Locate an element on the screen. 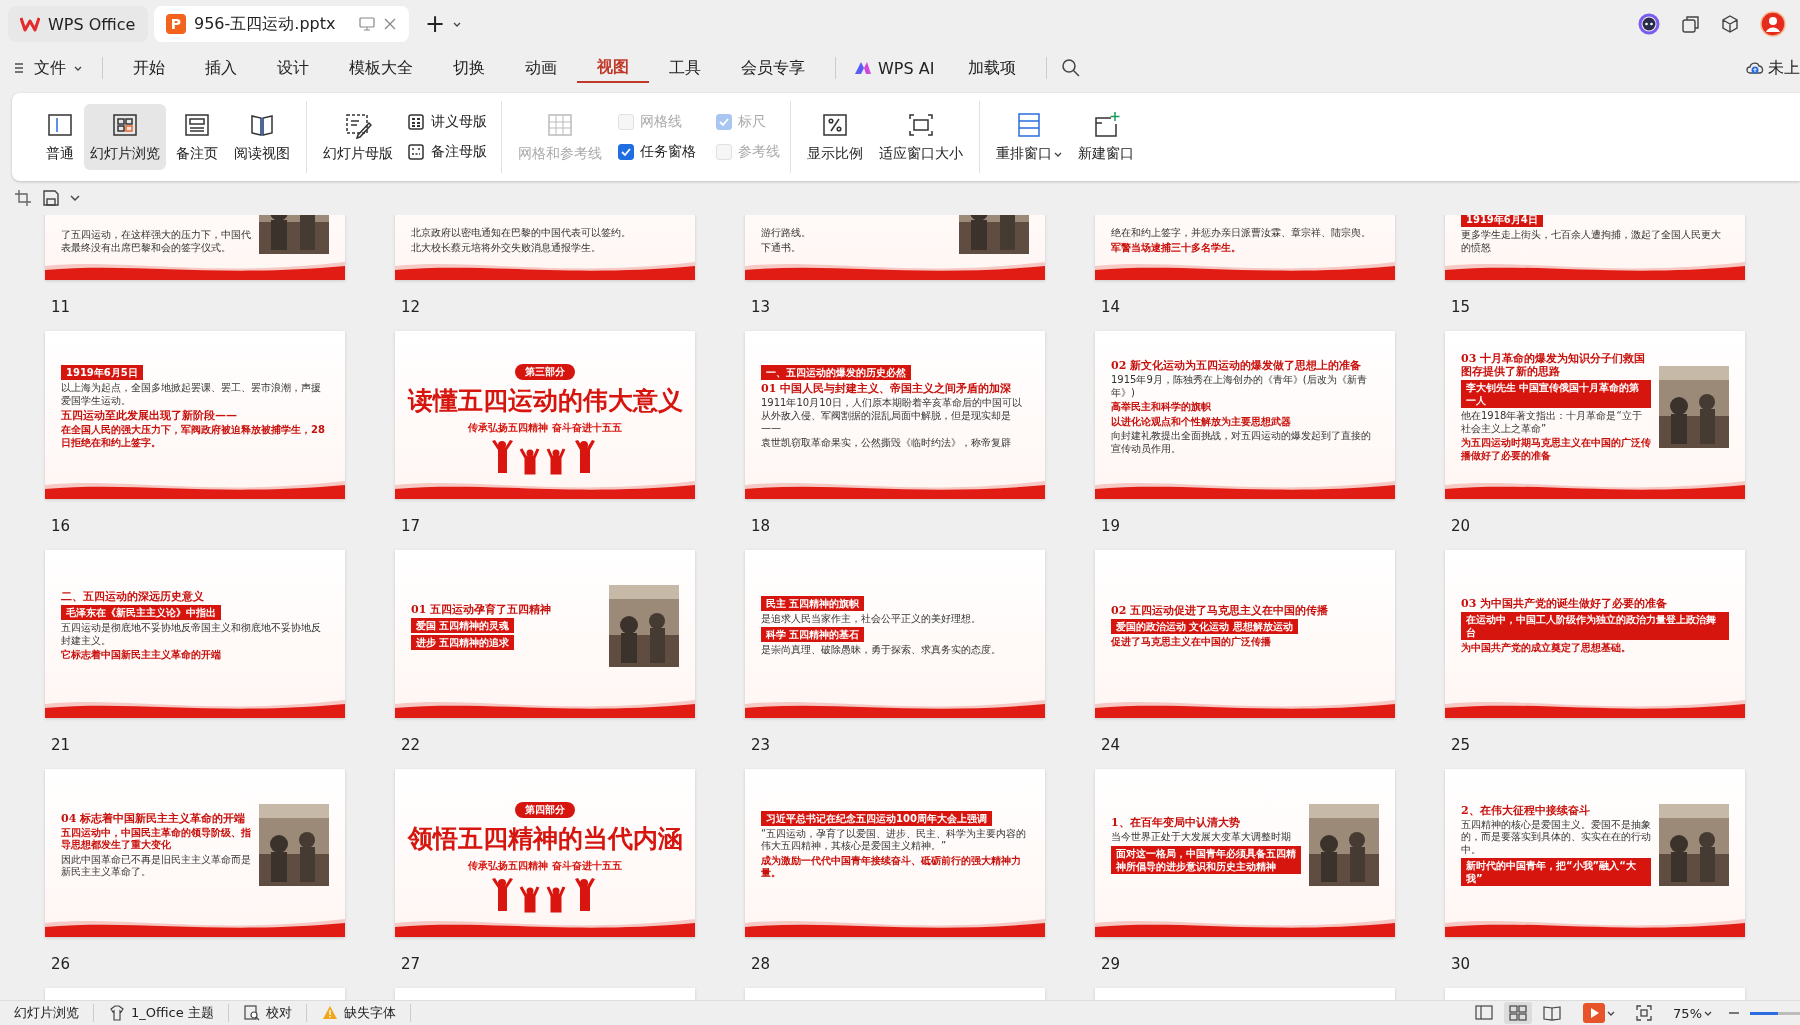  slide-number: 22 is located at coordinates (411, 744).